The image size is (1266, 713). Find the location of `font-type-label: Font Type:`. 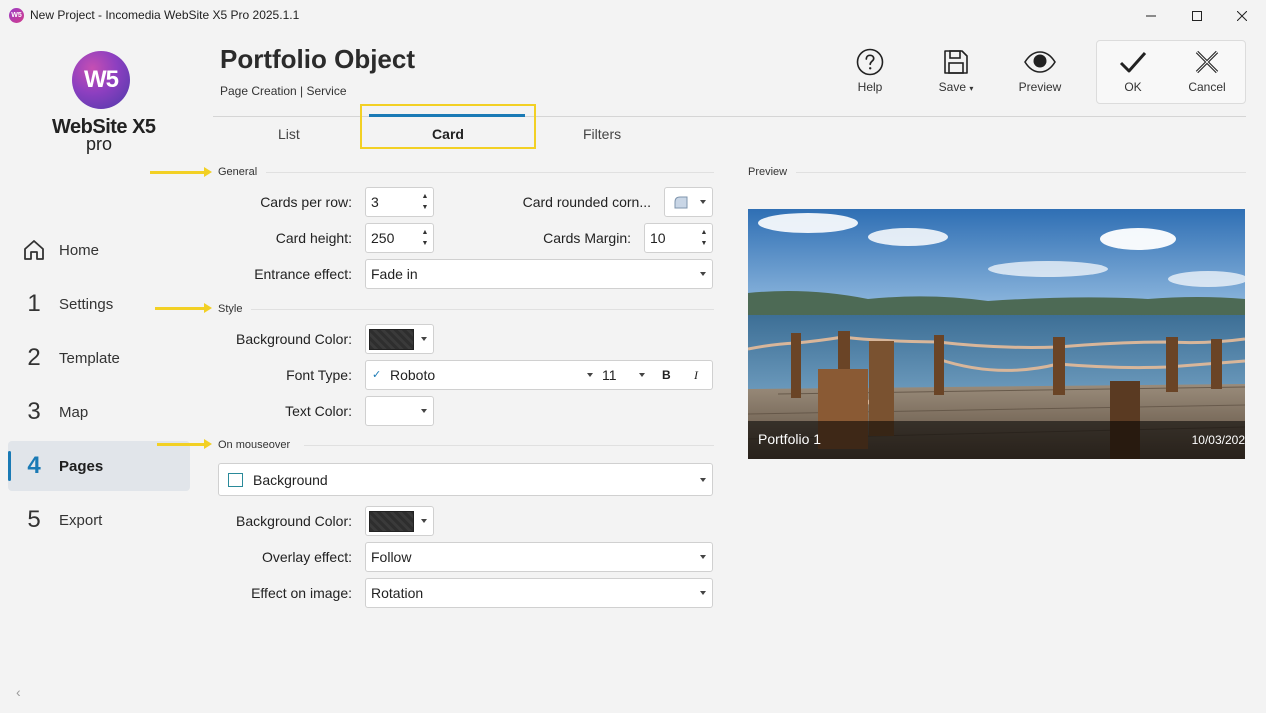

font-type-label: Font Type: is located at coordinates (319, 375).